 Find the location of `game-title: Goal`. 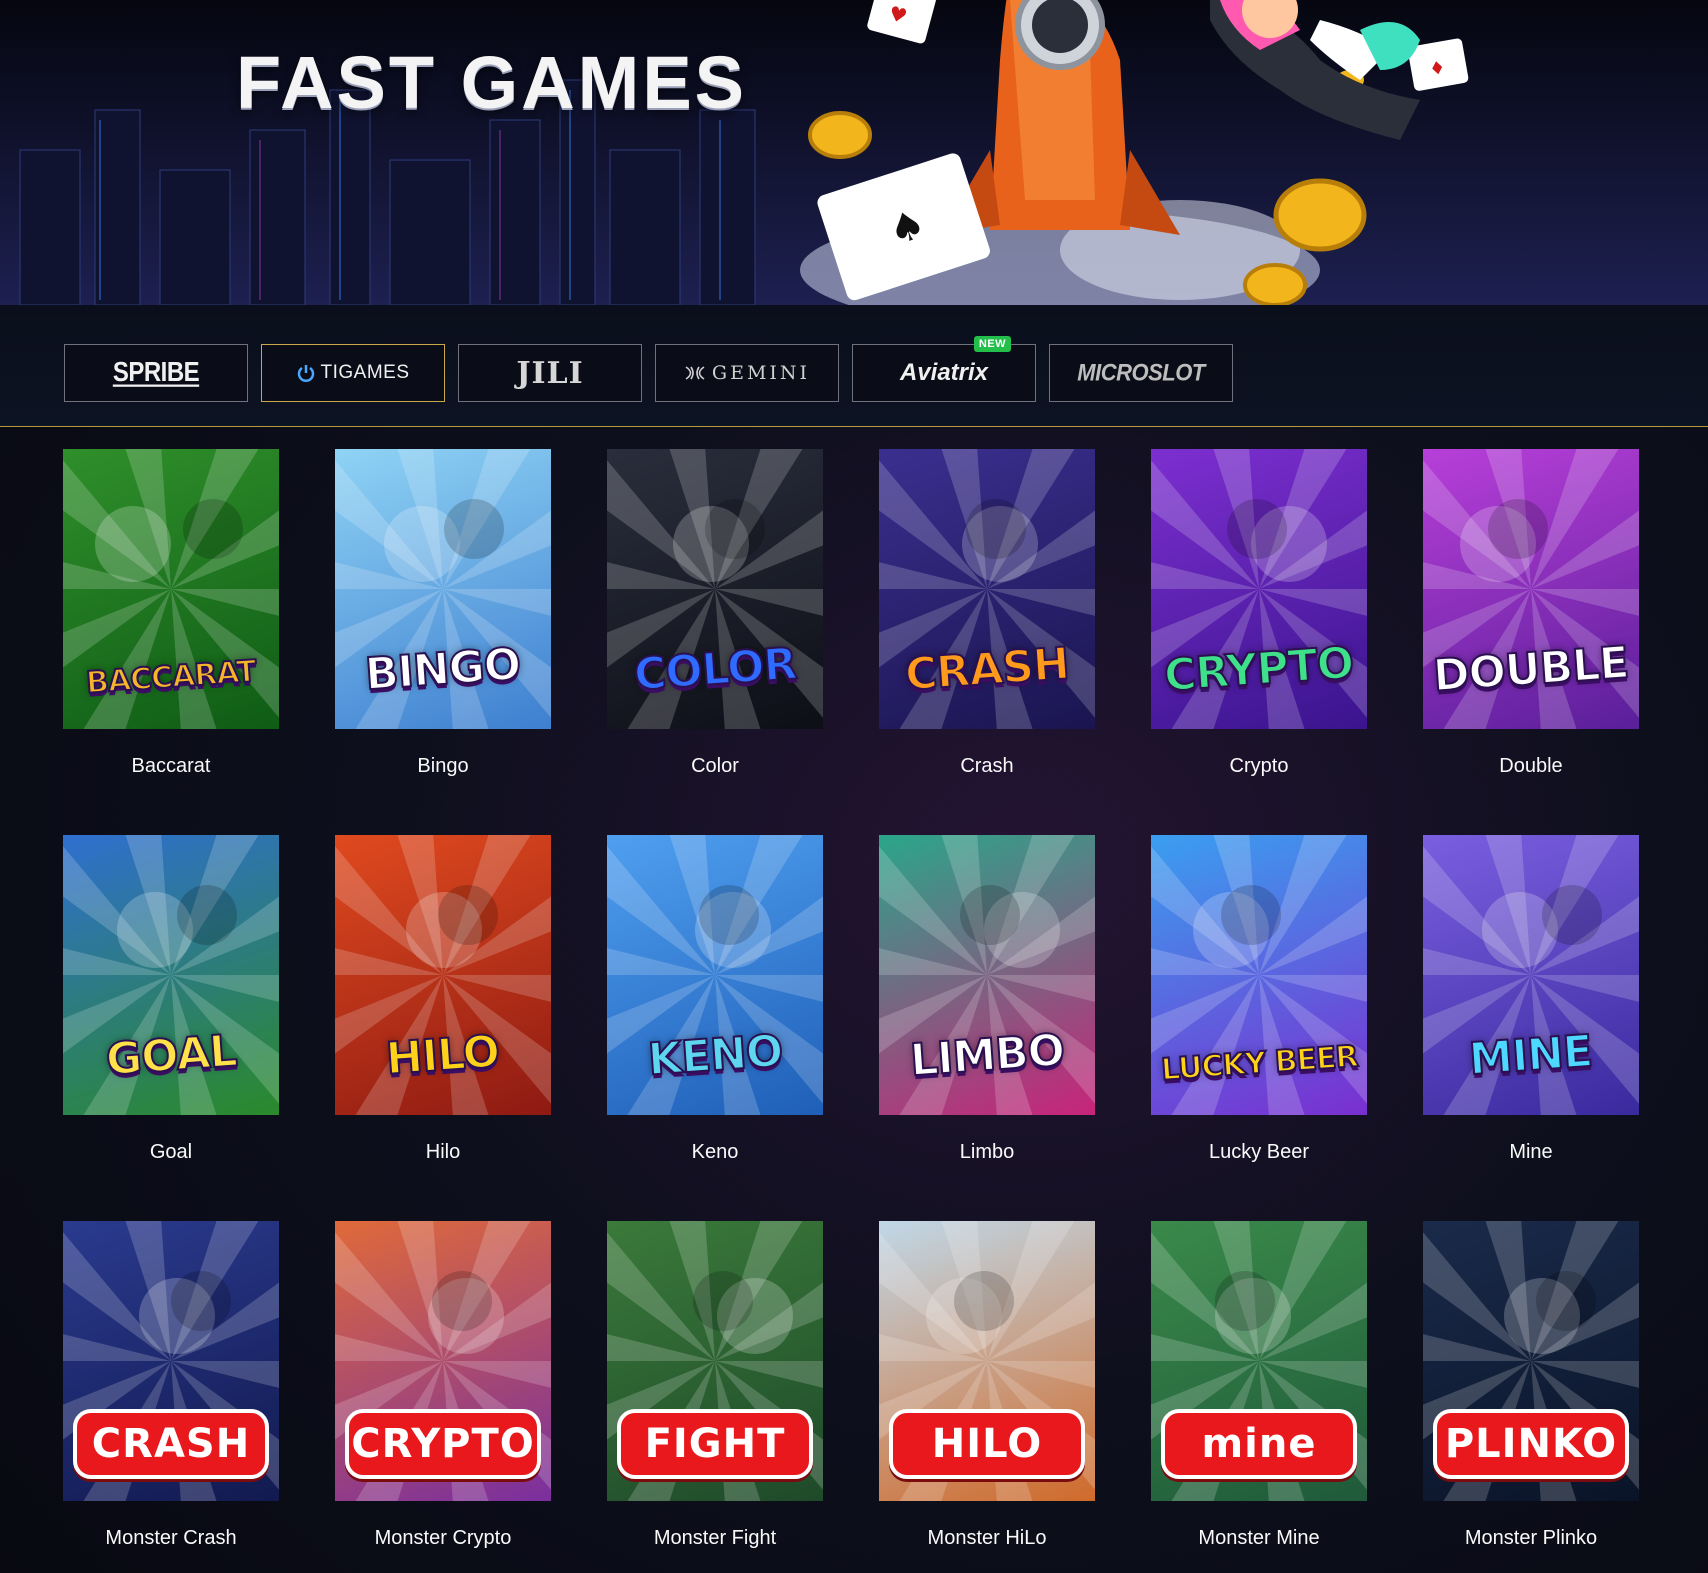

game-title: Goal is located at coordinates (171, 1152).